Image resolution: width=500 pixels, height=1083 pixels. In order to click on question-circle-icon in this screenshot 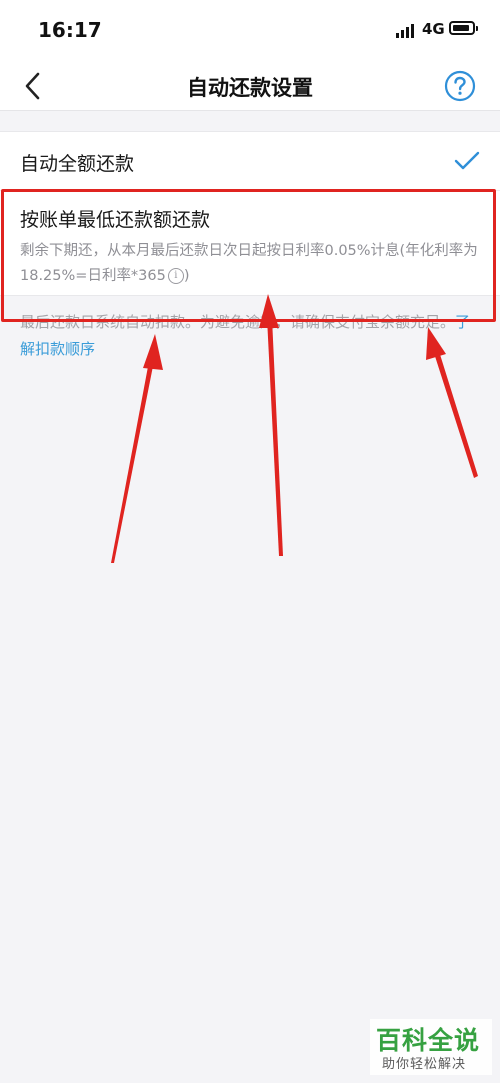, I will do `click(460, 86)`.